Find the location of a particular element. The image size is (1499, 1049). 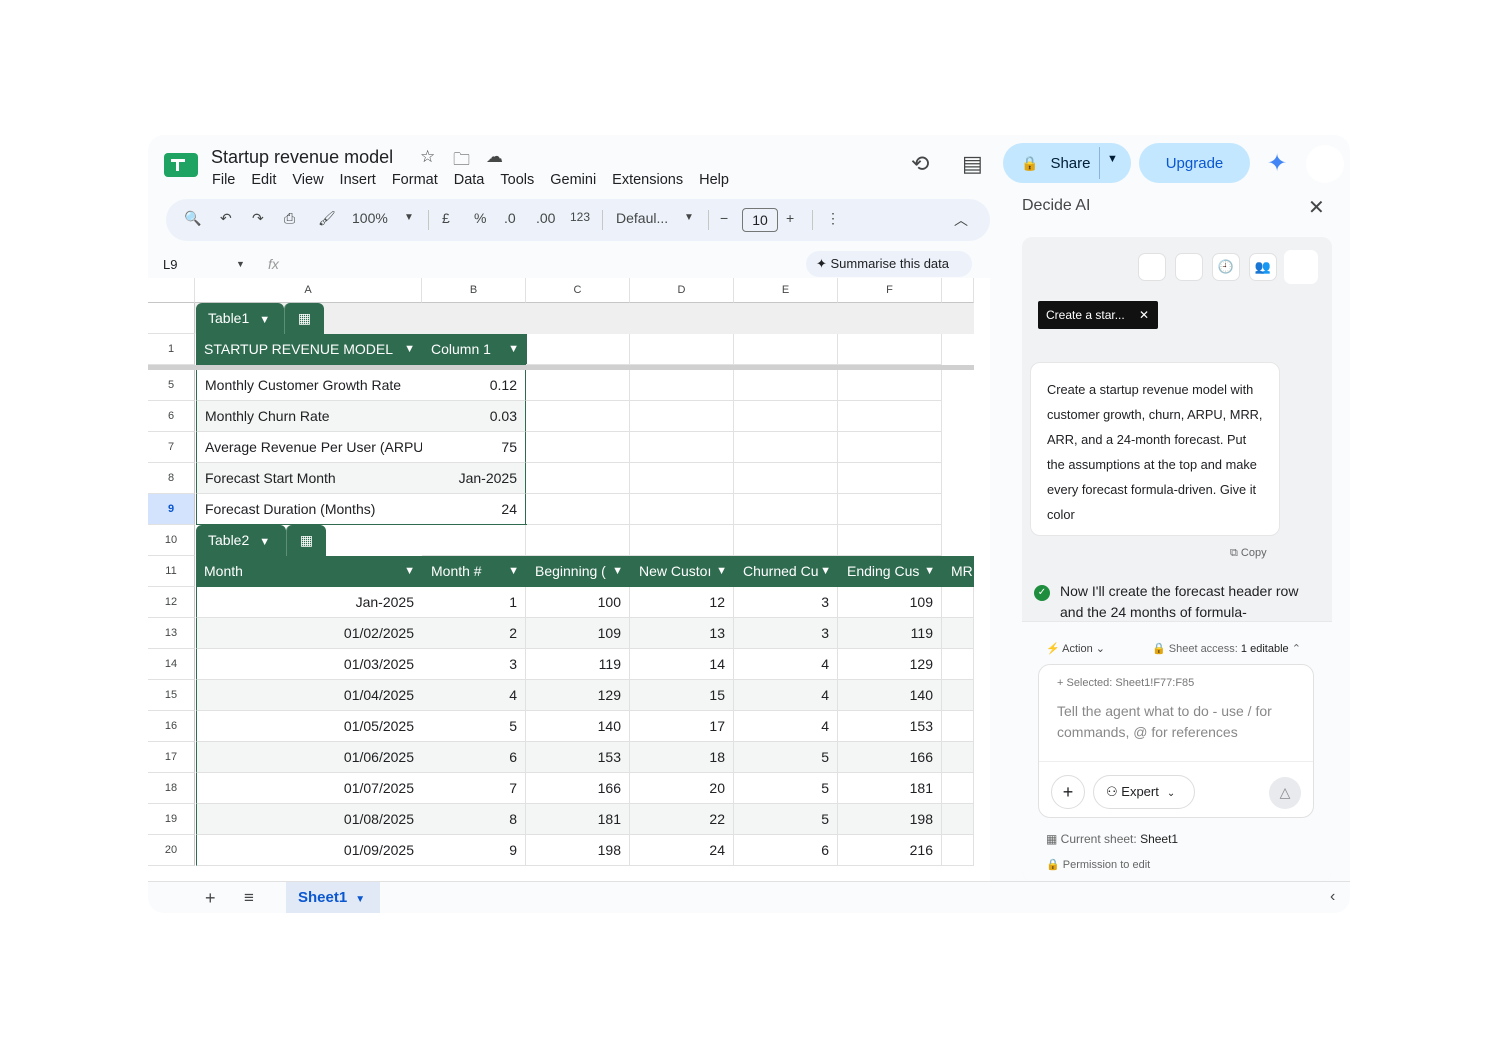

table1-label-cell: Forecast Duration (Months) is located at coordinates (309, 509).